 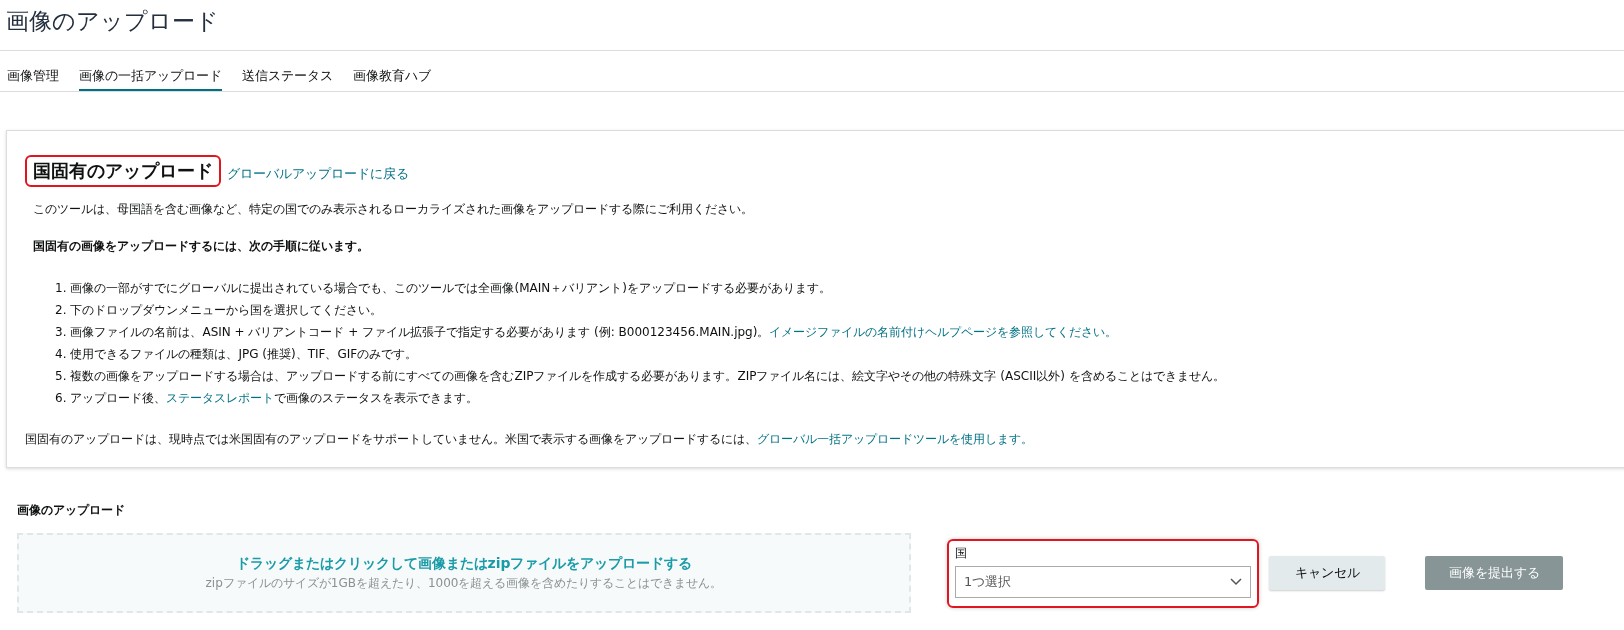 I want to click on step-text: 下のドロップダウンメニューから国を選択してください。, so click(x=226, y=310).